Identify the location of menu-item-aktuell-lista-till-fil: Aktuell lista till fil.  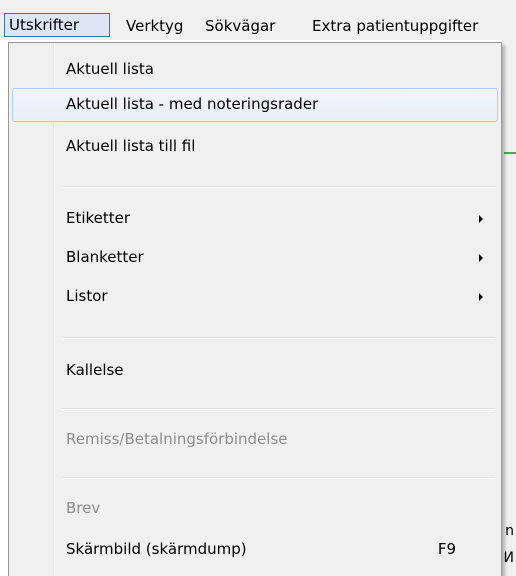
(255, 147).